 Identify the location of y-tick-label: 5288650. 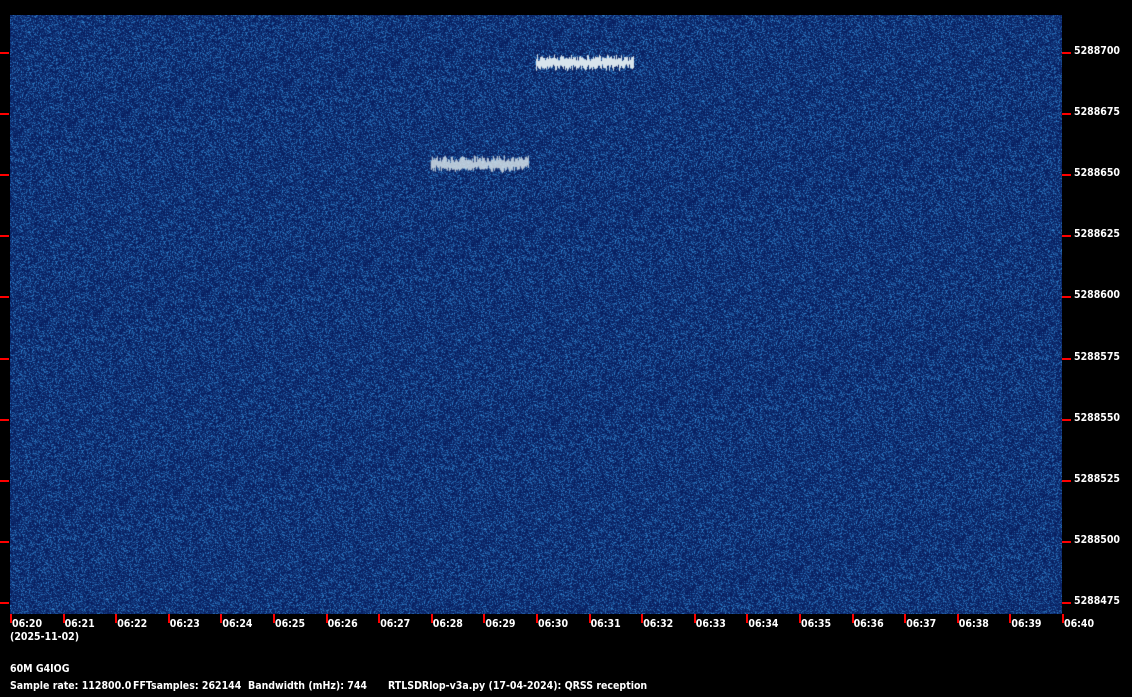
(1097, 173).